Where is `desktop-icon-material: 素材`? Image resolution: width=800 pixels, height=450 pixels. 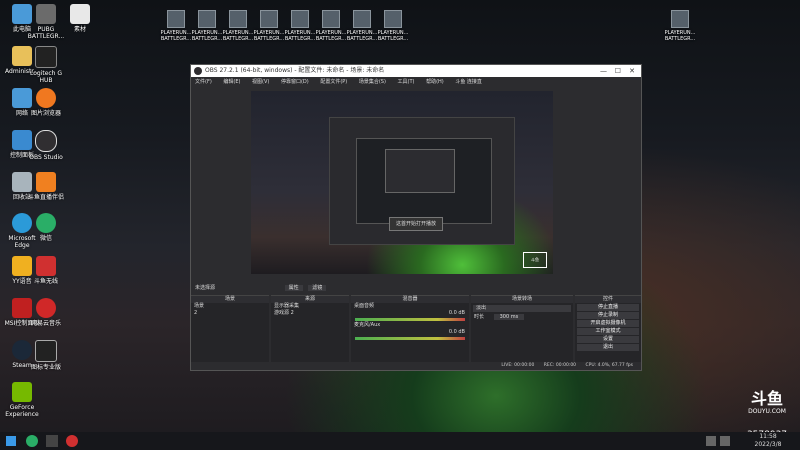
desktop-icon-material: 素材 is located at coordinates (80, 18).